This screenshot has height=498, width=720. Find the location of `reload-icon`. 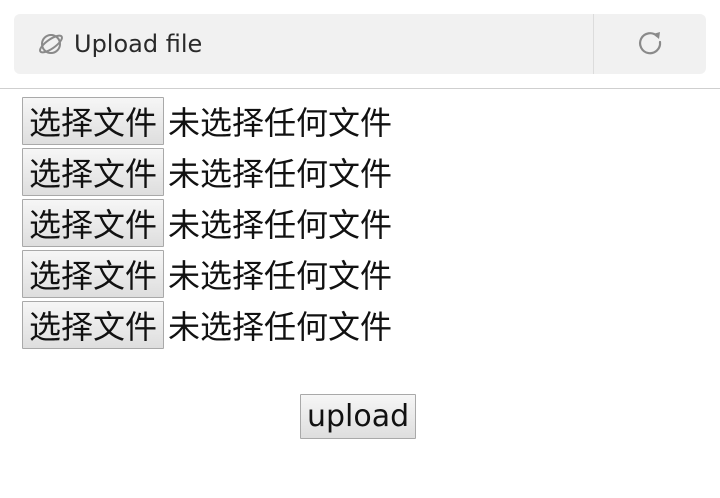

reload-icon is located at coordinates (650, 44).